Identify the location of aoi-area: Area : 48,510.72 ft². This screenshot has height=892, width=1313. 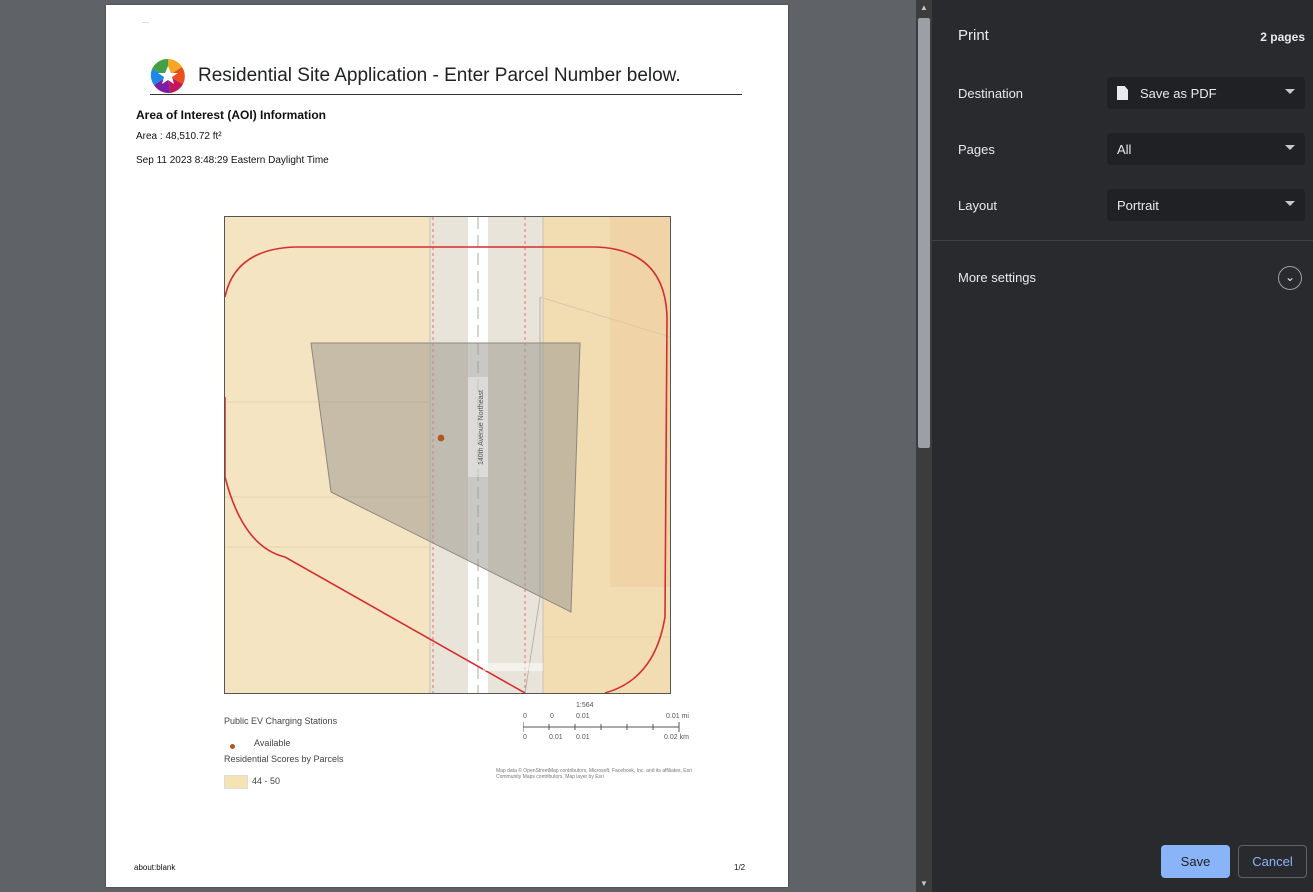
(179, 136).